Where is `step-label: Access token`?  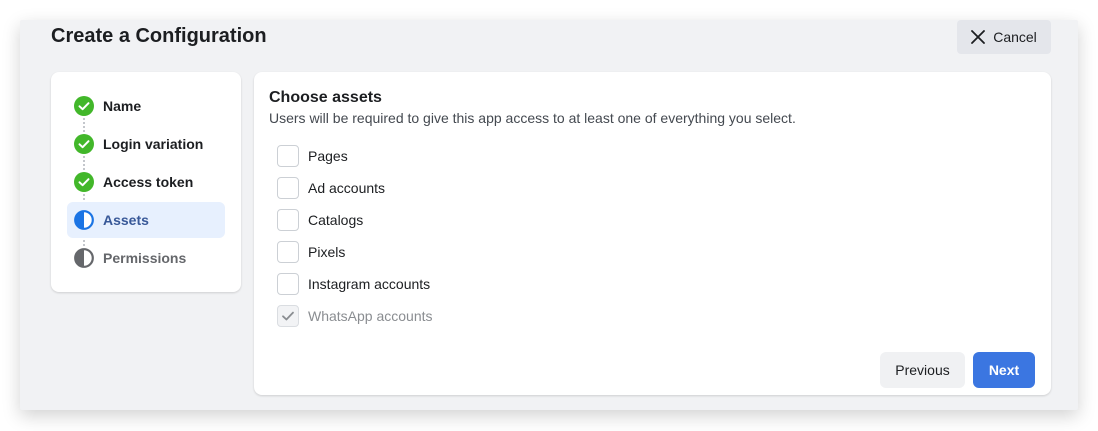 step-label: Access token is located at coordinates (148, 182).